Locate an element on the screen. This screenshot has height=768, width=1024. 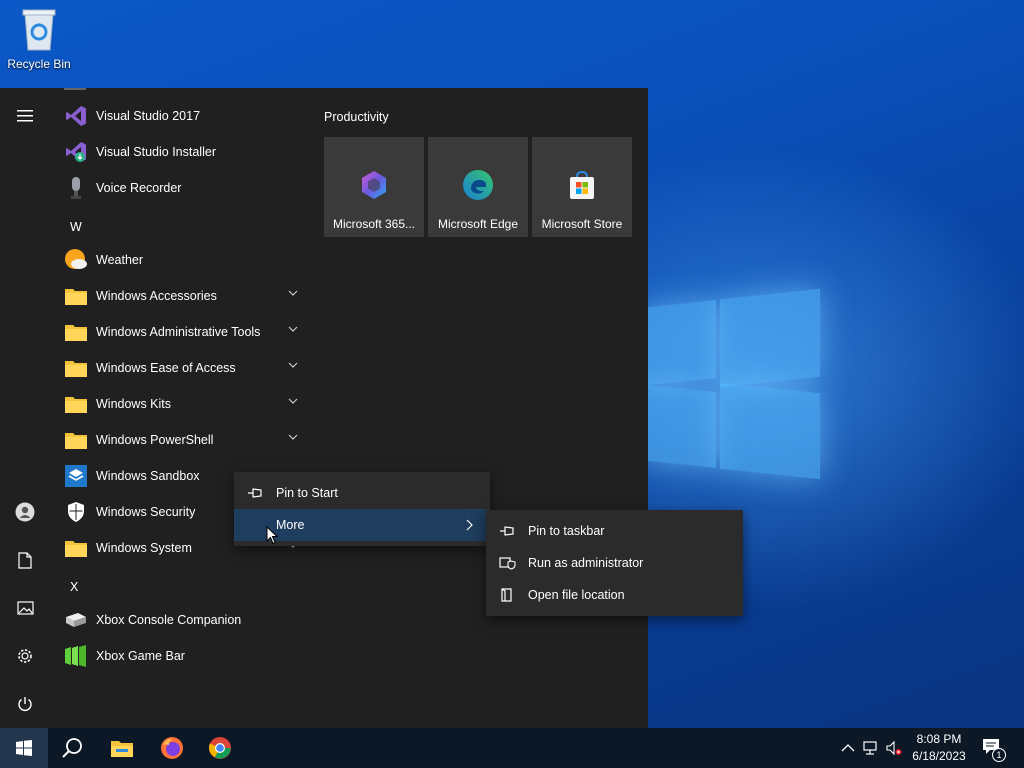
microsoft-365-icon is located at coordinates (374, 185).